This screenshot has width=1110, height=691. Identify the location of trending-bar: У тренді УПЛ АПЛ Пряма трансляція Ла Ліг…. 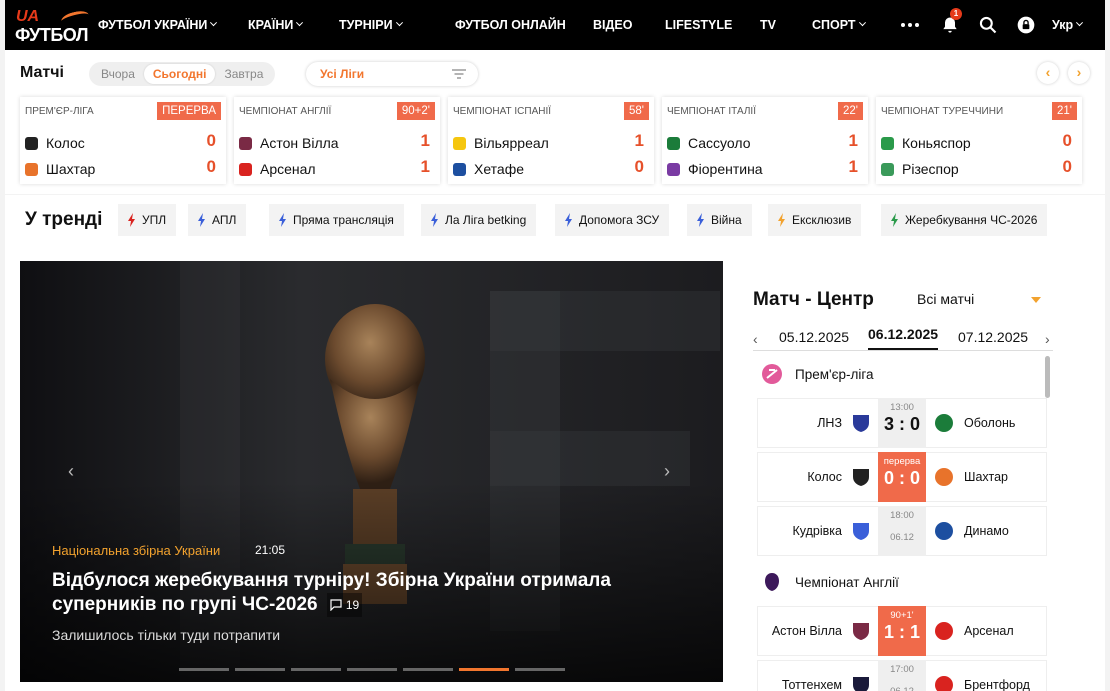
(555, 220).